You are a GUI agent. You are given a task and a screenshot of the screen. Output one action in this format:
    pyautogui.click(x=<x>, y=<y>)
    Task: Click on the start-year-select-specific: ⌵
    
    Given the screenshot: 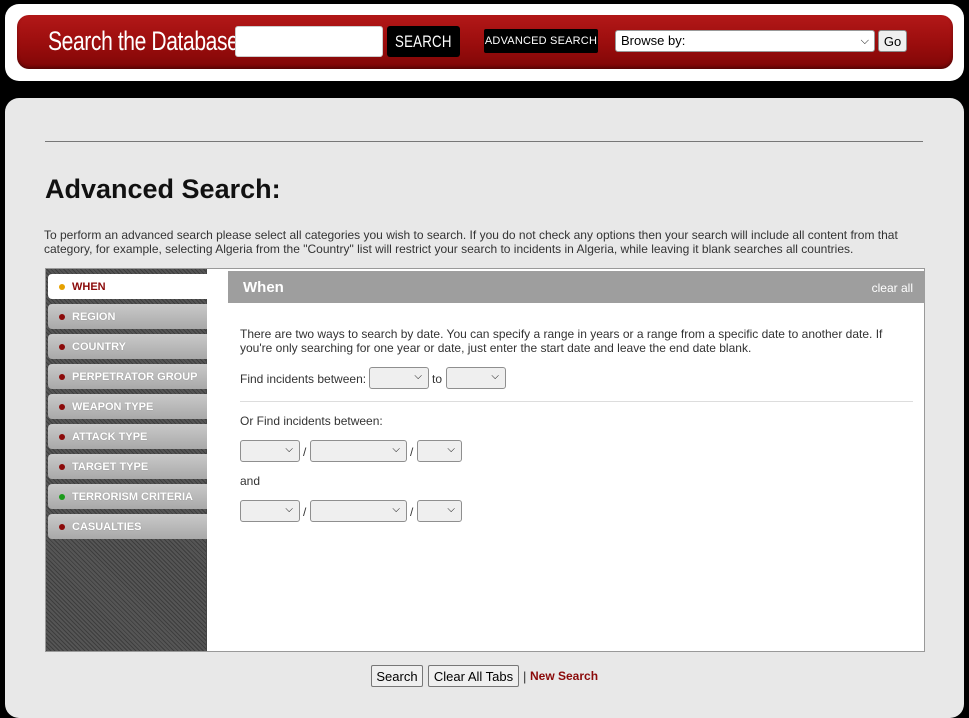 What is the action you would take?
    pyautogui.click(x=439, y=451)
    